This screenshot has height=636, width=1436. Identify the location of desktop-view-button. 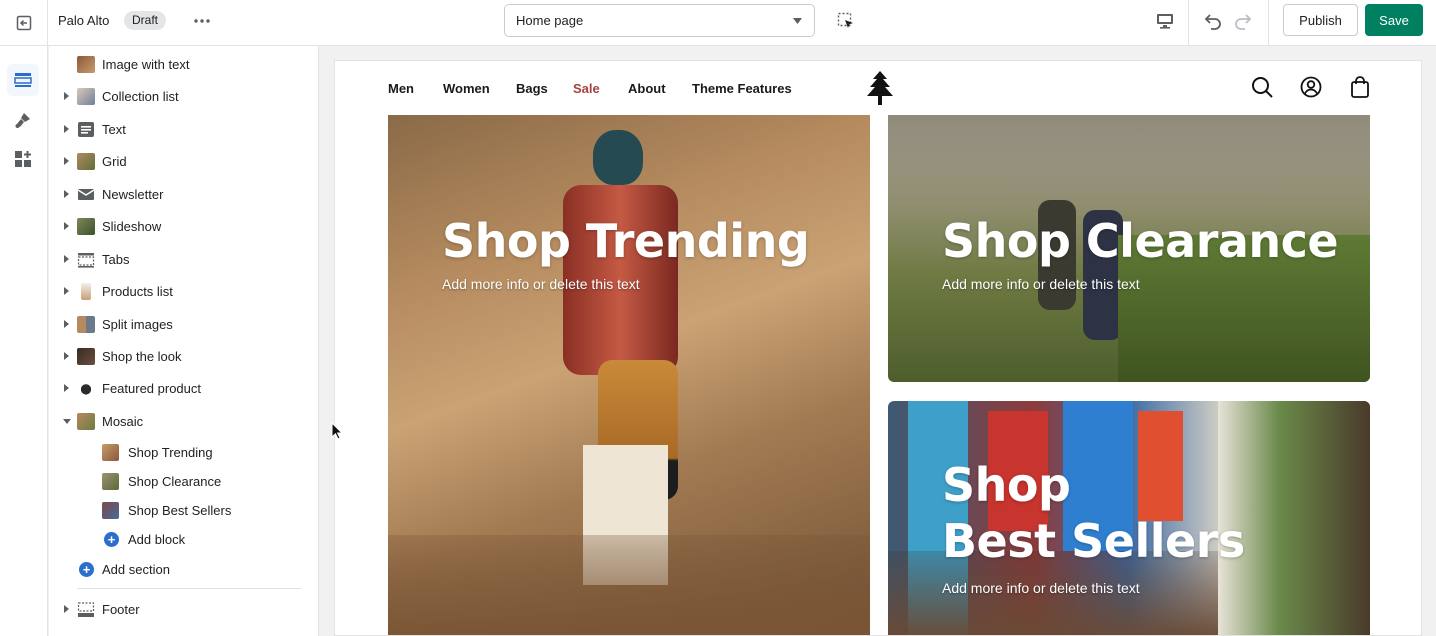
(1165, 21).